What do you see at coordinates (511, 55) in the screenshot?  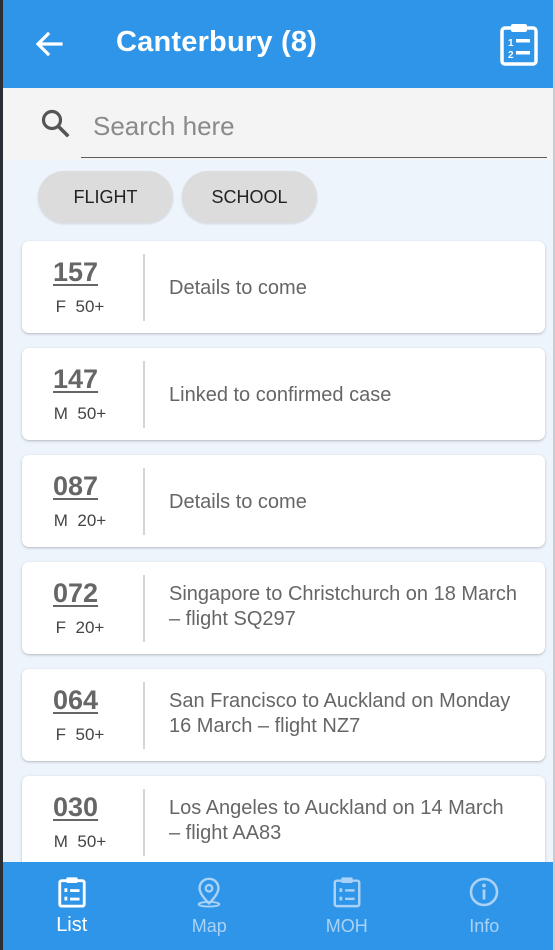 I see `svg-text: 2` at bounding box center [511, 55].